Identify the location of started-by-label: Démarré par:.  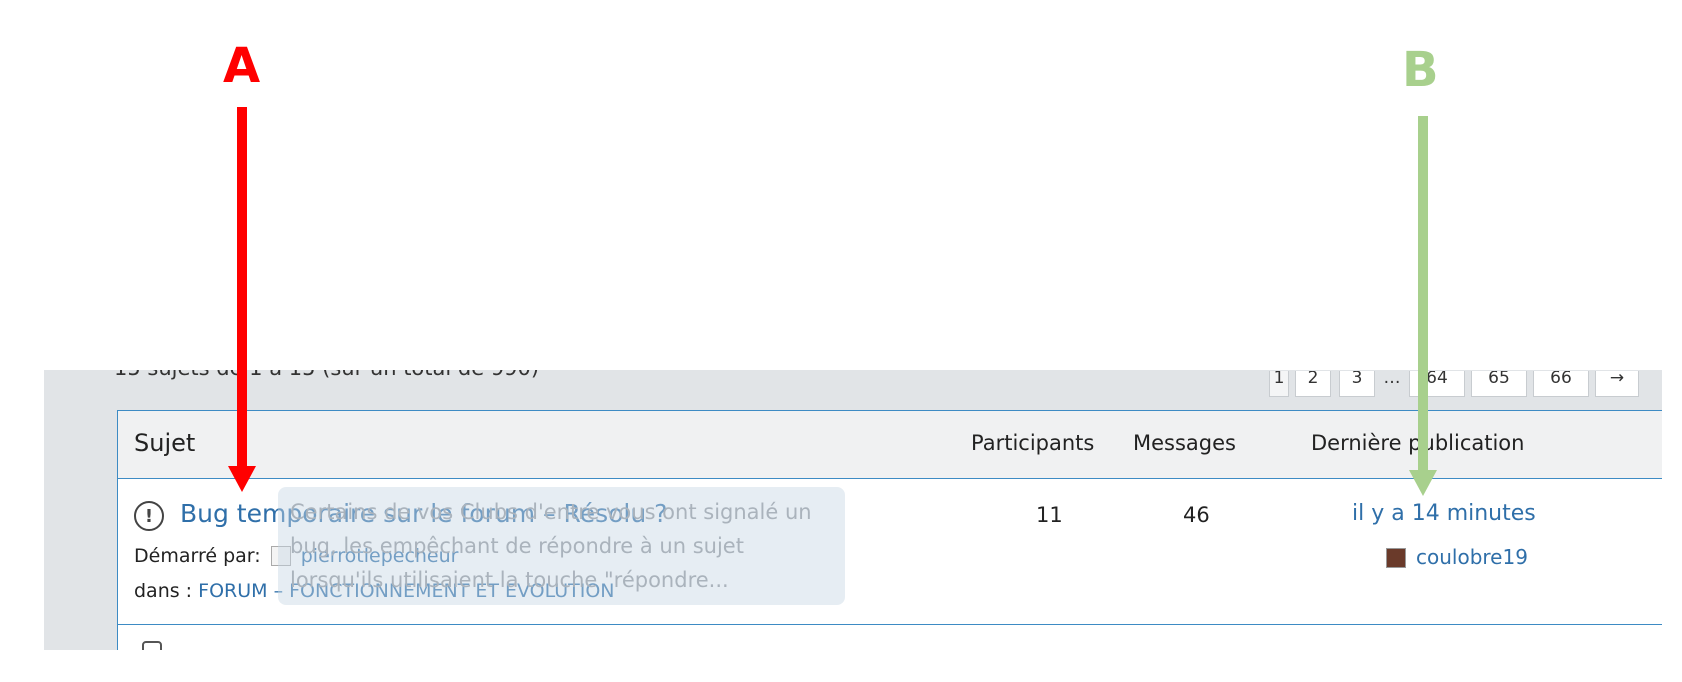
(197, 556).